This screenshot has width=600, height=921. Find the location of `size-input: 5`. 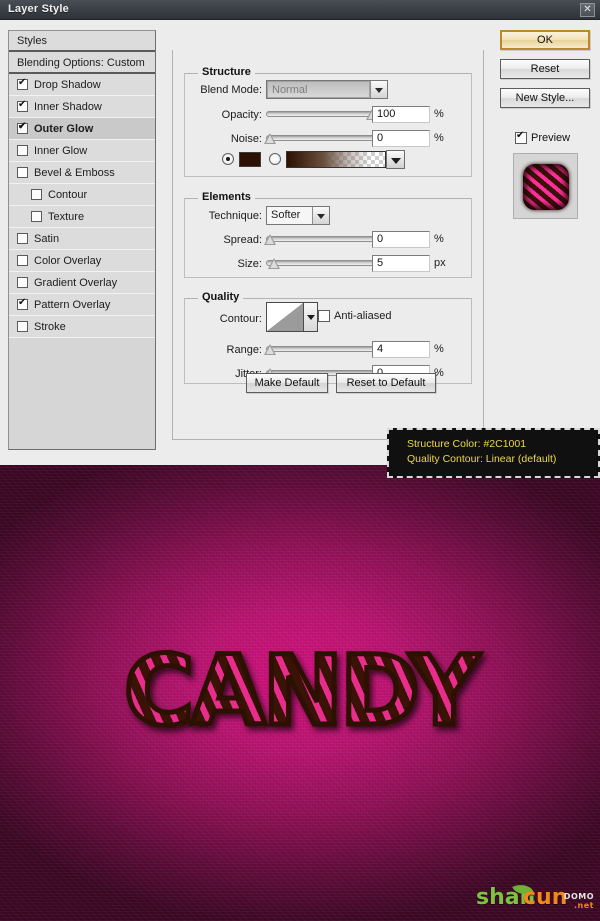

size-input: 5 is located at coordinates (401, 263).